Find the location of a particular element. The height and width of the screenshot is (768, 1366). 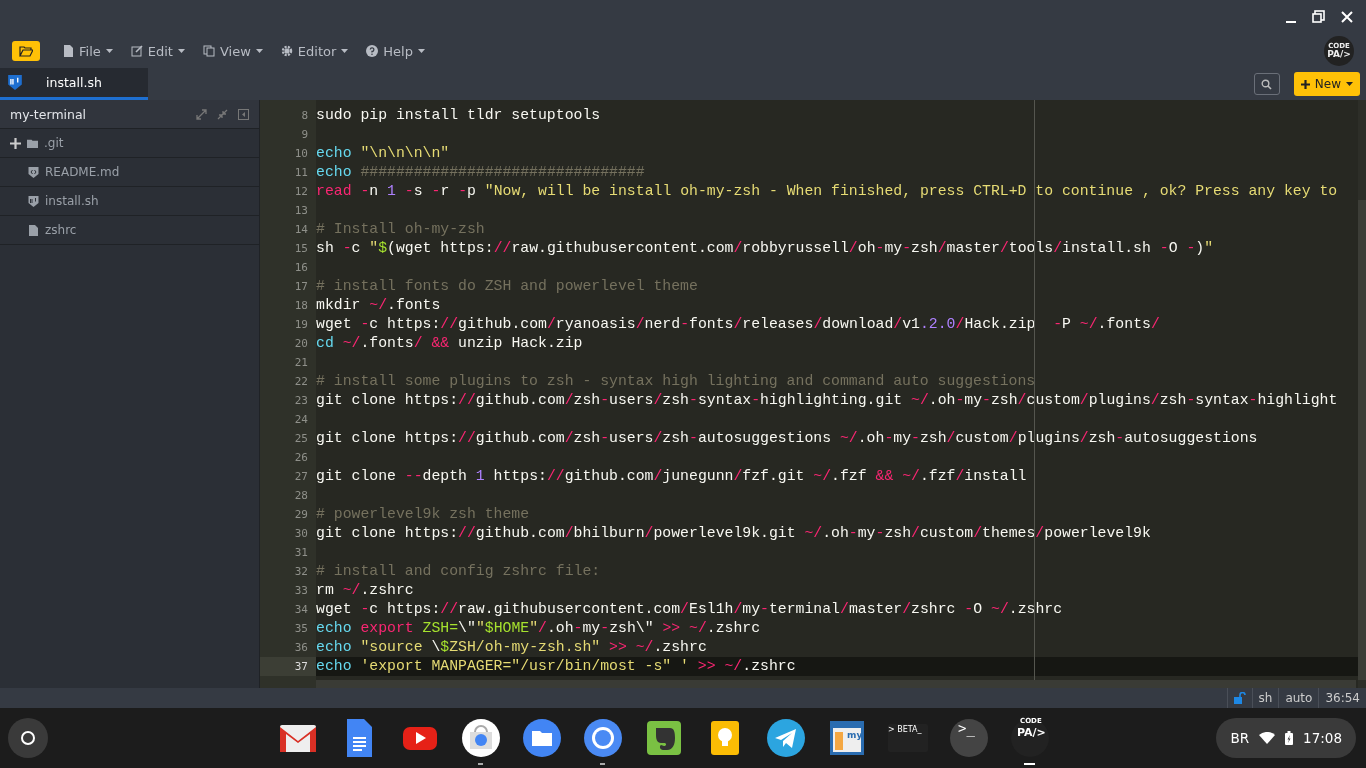

code-line: # powerlevel9k zsh theme is located at coordinates (423, 514).